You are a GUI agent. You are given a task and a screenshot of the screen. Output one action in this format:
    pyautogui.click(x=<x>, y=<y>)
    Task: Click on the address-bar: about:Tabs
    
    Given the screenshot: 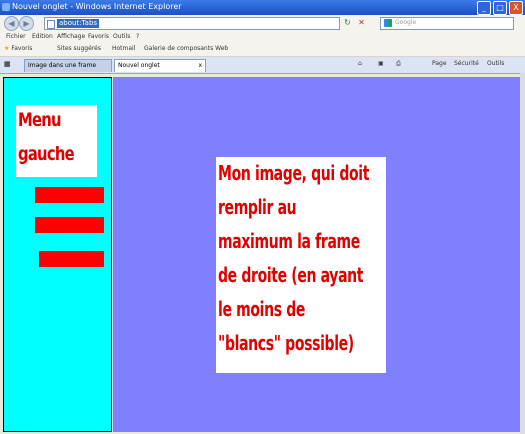 What is the action you would take?
    pyautogui.click(x=192, y=23)
    